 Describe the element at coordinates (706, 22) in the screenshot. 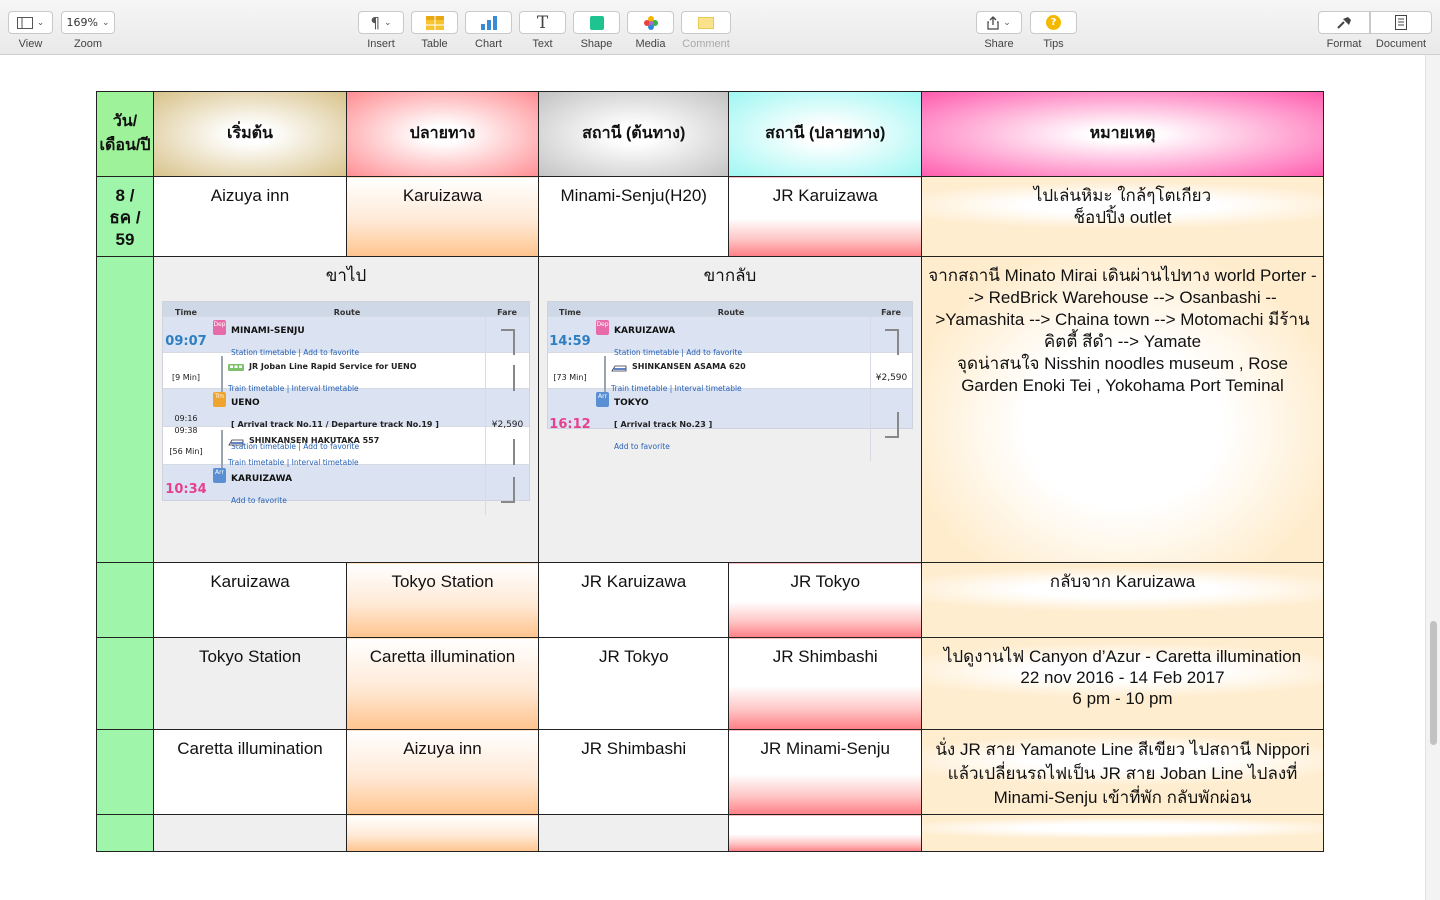

I see `comment-button` at that location.